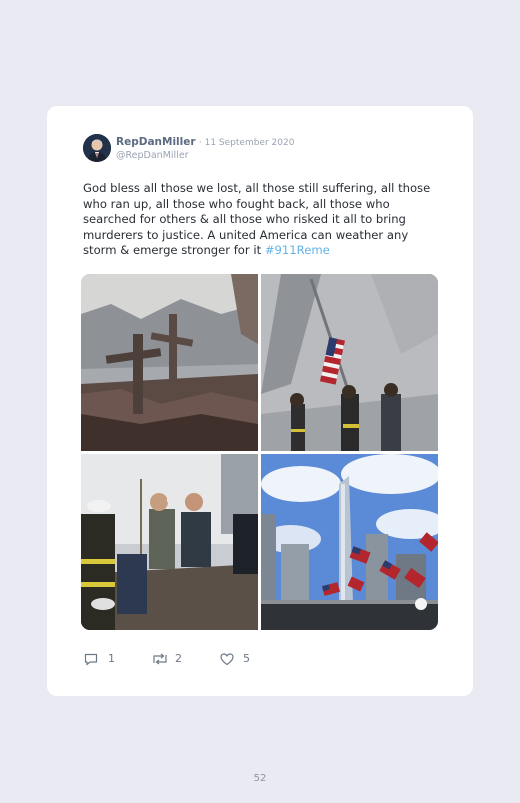 This screenshot has height=803, width=520. What do you see at coordinates (91, 659) in the screenshot?
I see `reply-icon` at bounding box center [91, 659].